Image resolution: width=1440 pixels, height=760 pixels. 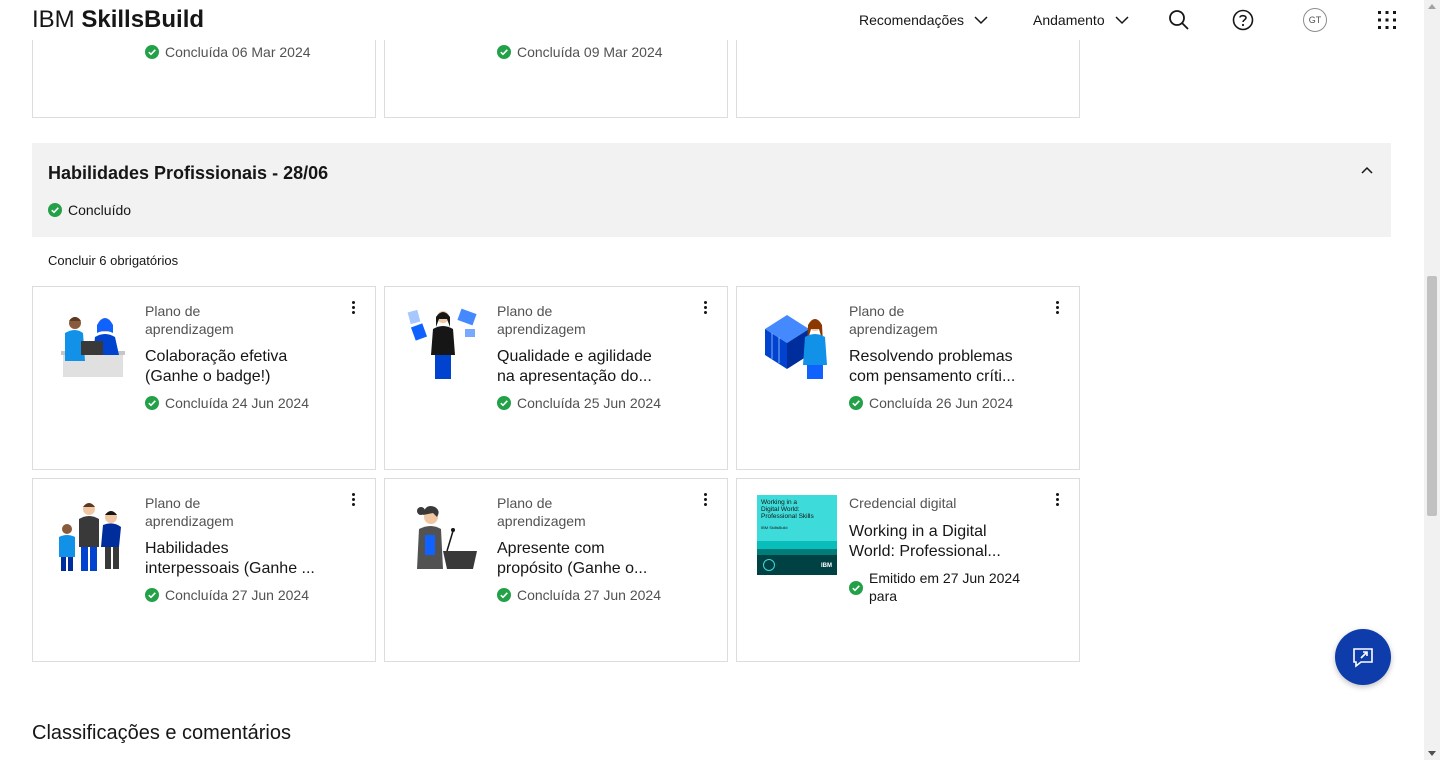 What do you see at coordinates (1432, 6) in the screenshot?
I see `scroll-up-arrow-icon` at bounding box center [1432, 6].